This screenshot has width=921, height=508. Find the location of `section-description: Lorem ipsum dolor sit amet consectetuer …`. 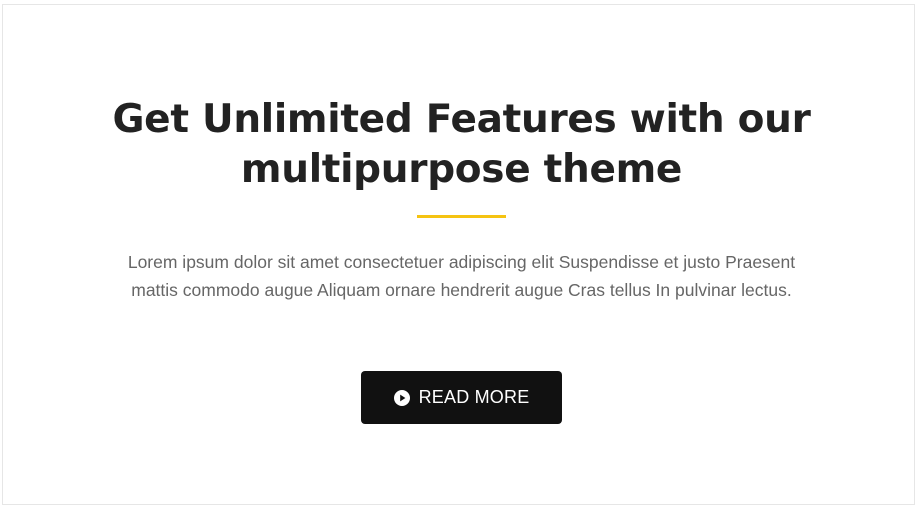

section-description: Lorem ipsum dolor sit amet consectetuer … is located at coordinates (461, 276).